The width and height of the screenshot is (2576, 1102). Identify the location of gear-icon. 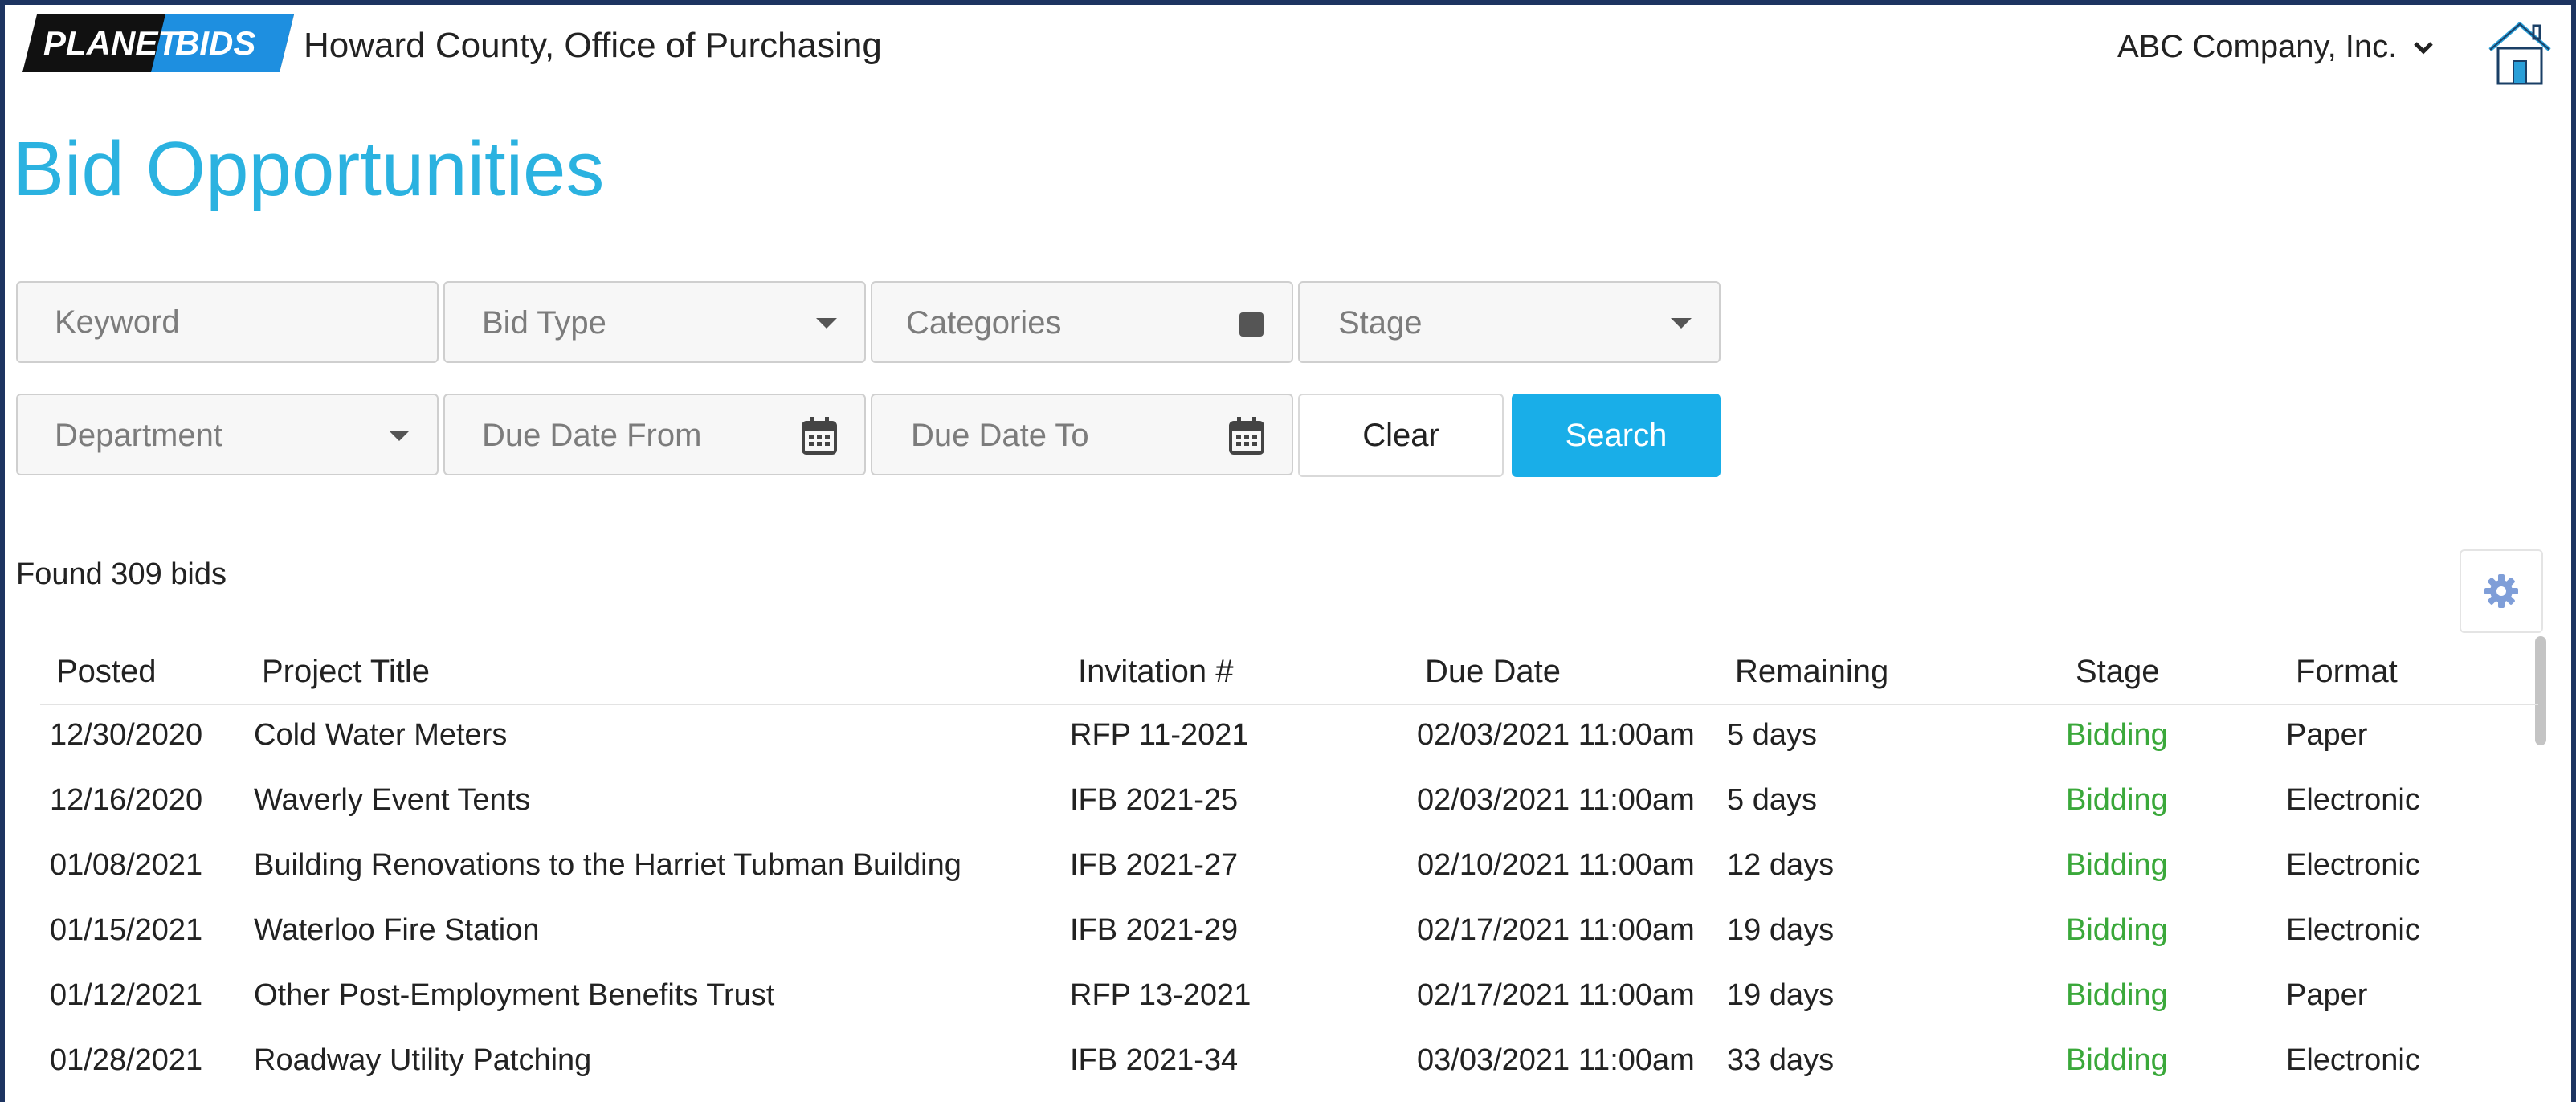
(2501, 591).